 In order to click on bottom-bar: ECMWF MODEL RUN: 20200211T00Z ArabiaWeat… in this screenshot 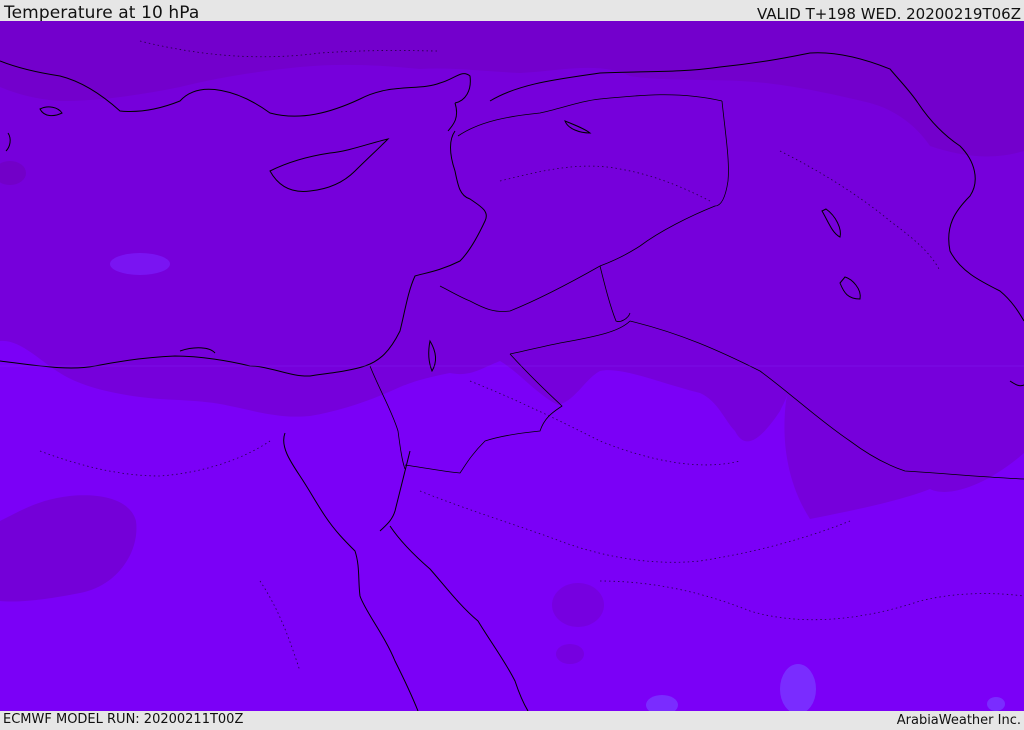, I will do `click(512, 720)`.